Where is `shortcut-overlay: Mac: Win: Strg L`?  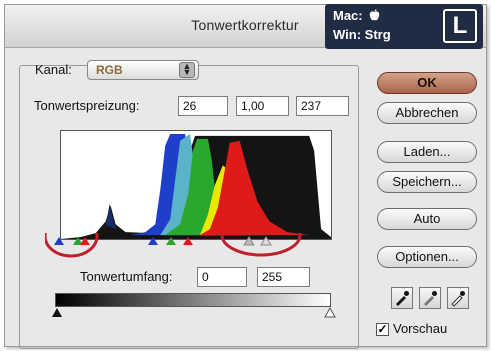
shortcut-overlay: Mac: Win: Strg L is located at coordinates (404, 26).